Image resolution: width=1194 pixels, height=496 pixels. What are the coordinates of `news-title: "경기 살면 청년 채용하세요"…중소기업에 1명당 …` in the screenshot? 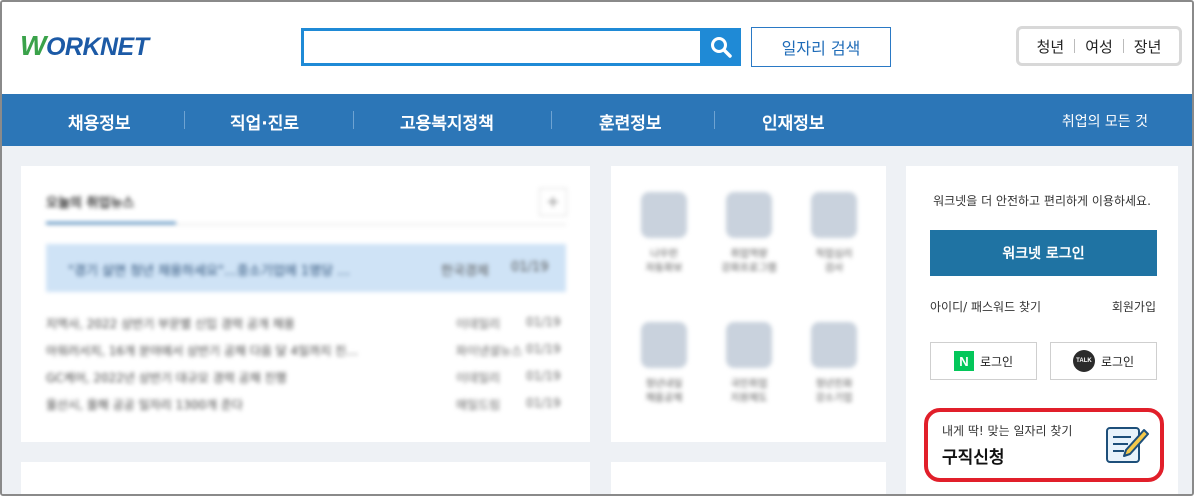 It's located at (209, 271).